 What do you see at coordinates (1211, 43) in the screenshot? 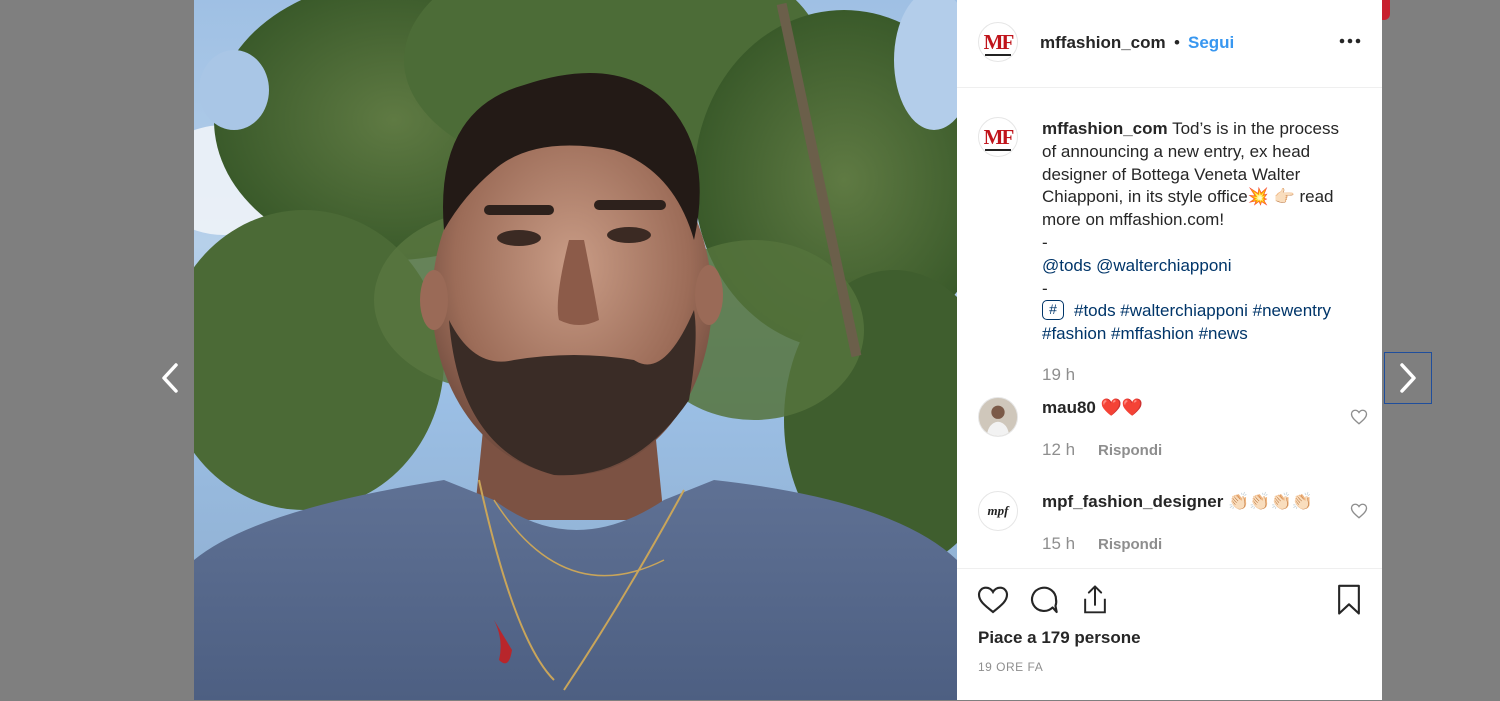
I see `follow-button: Segui` at bounding box center [1211, 43].